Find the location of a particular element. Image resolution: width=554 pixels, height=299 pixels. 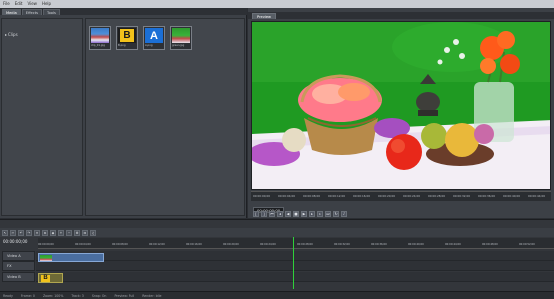

settings-icon: ⚙ is located at coordinates (77, 232).